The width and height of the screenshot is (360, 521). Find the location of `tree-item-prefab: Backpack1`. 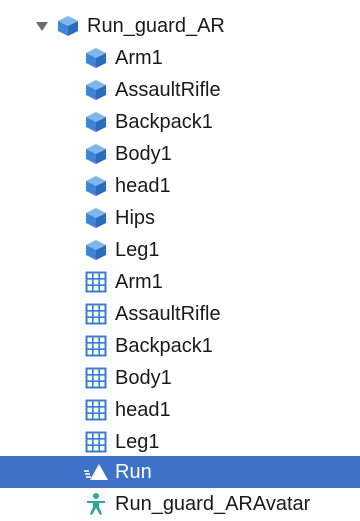

tree-item-prefab: Backpack1 is located at coordinates (180, 122).